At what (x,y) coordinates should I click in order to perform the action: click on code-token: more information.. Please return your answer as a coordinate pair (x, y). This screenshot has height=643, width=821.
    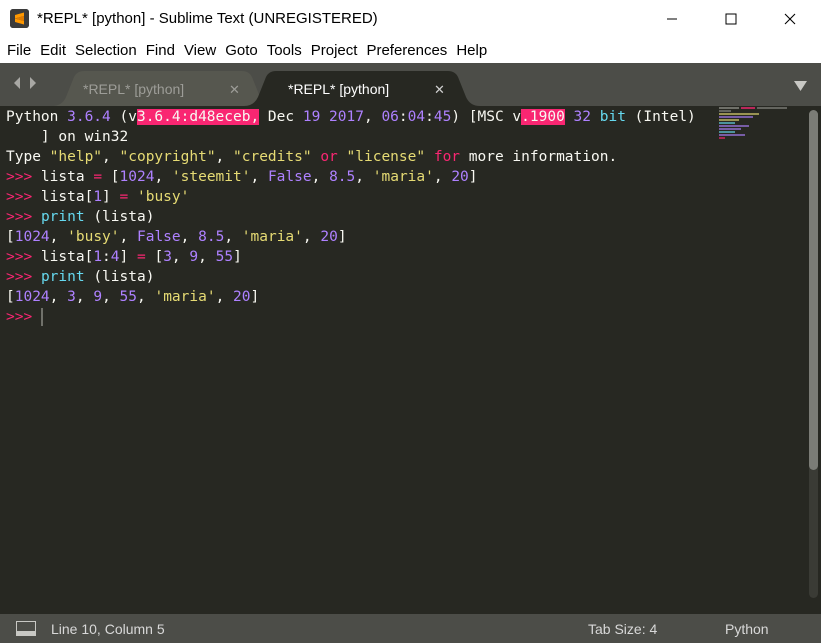
    Looking at the image, I should click on (539, 157).